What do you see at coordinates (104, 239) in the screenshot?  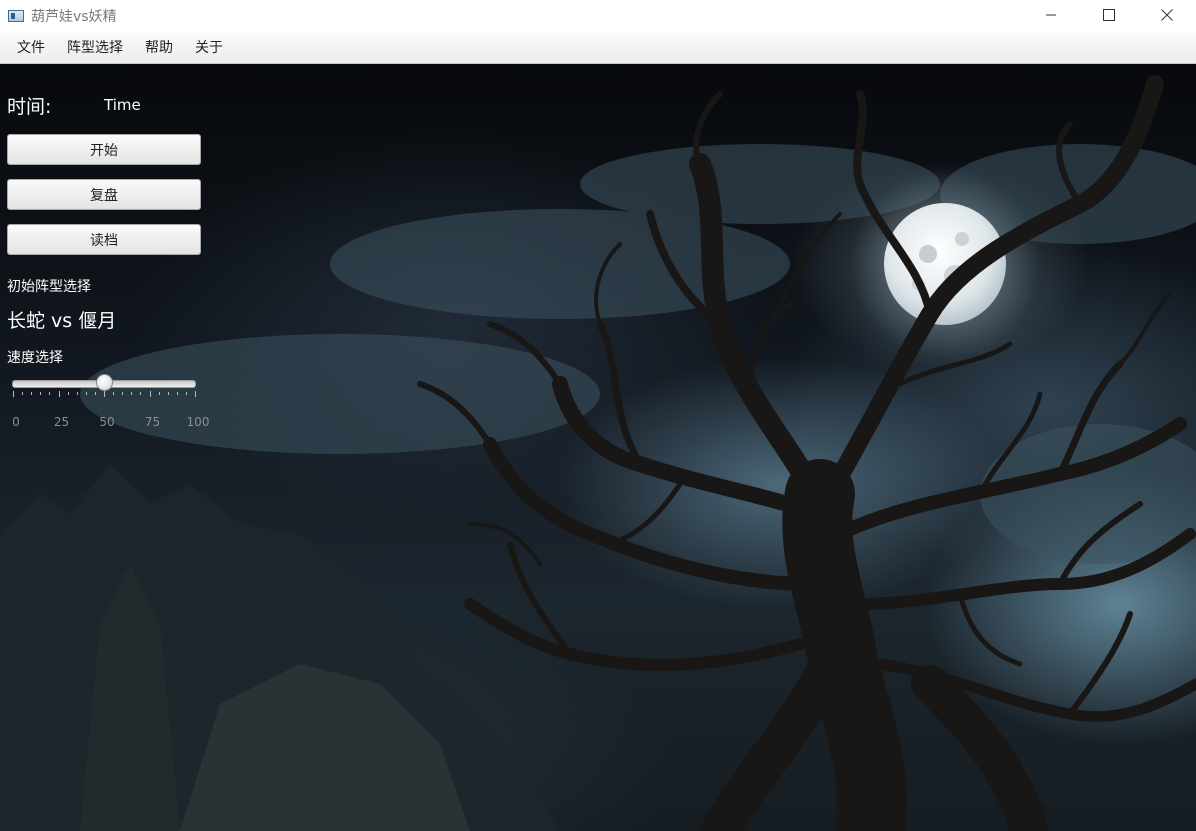 I see `load-button: 读档` at bounding box center [104, 239].